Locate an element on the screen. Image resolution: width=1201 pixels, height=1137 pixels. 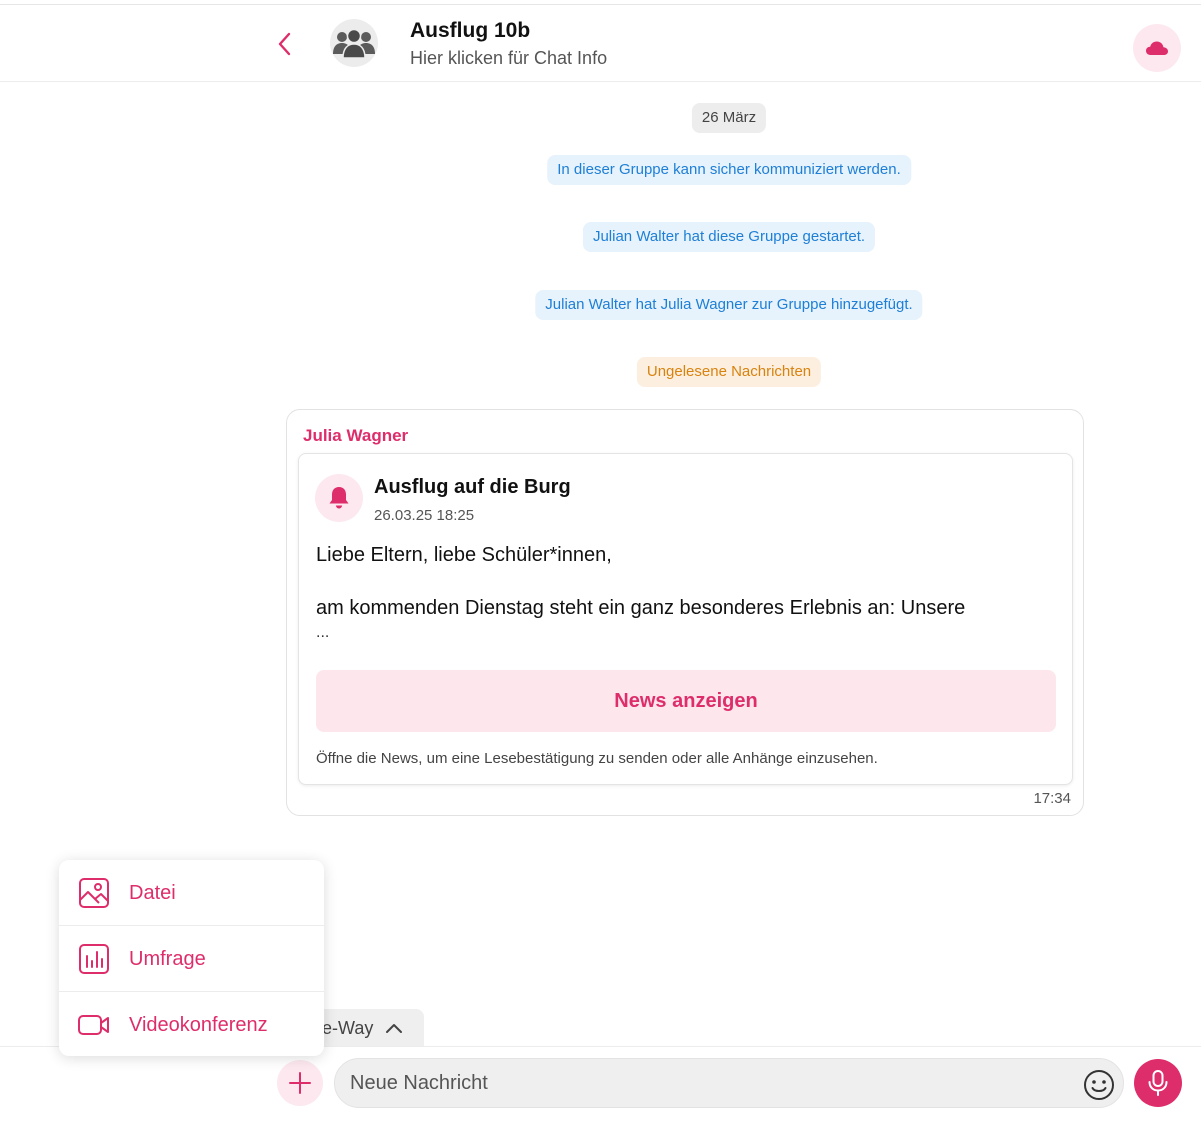
chat-header: Ausflug 10b Hier klicken für Chat Info is located at coordinates (600, 43).